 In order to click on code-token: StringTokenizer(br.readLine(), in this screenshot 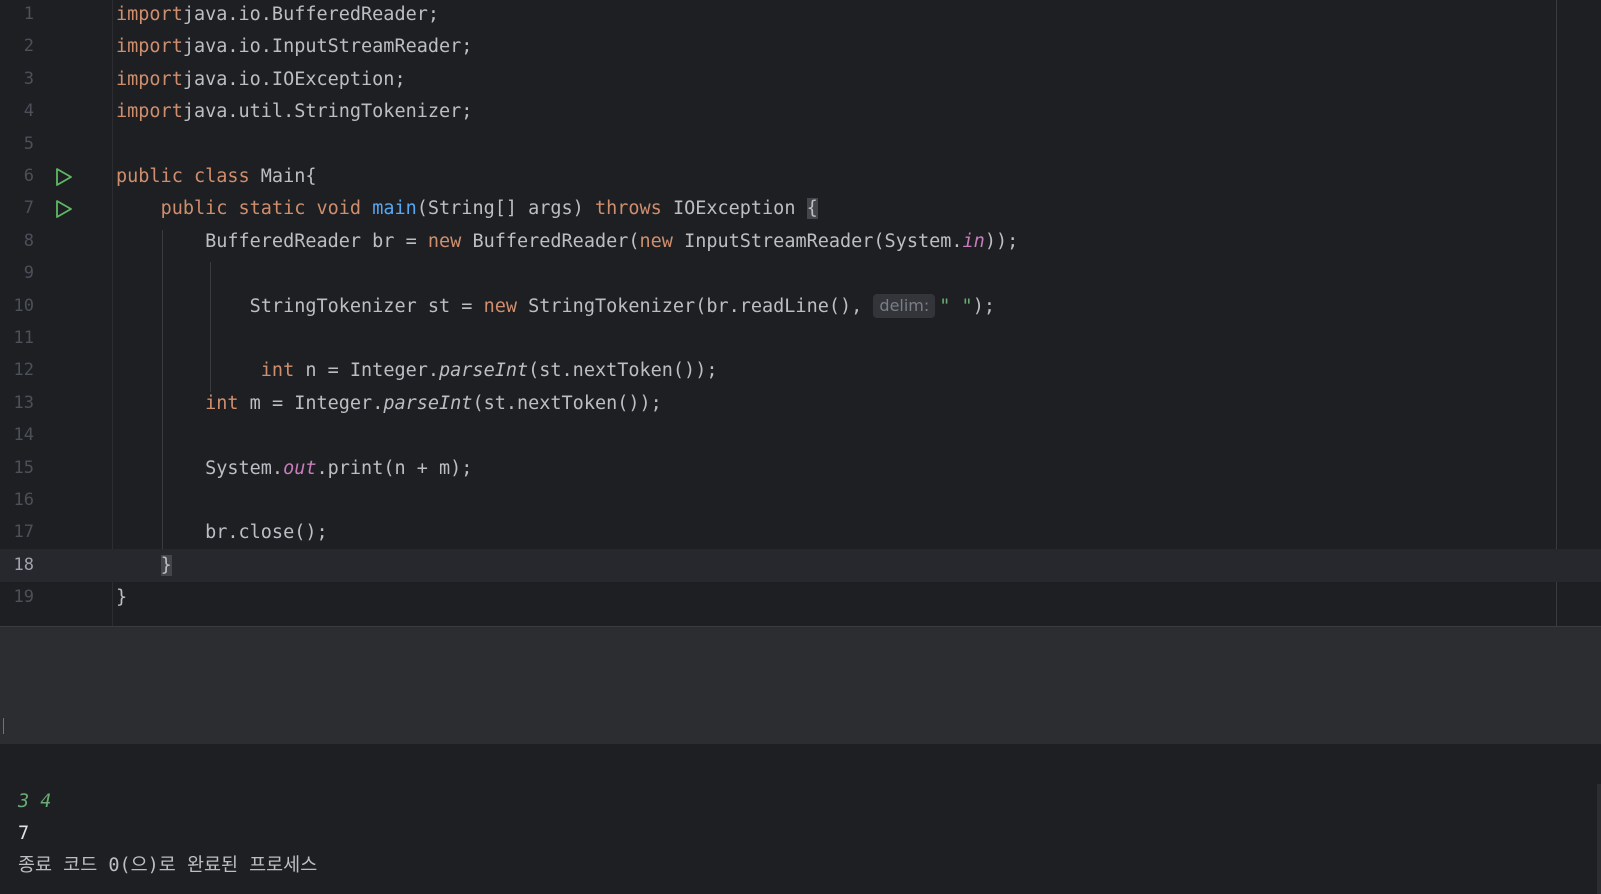, I will do `click(701, 306)`.